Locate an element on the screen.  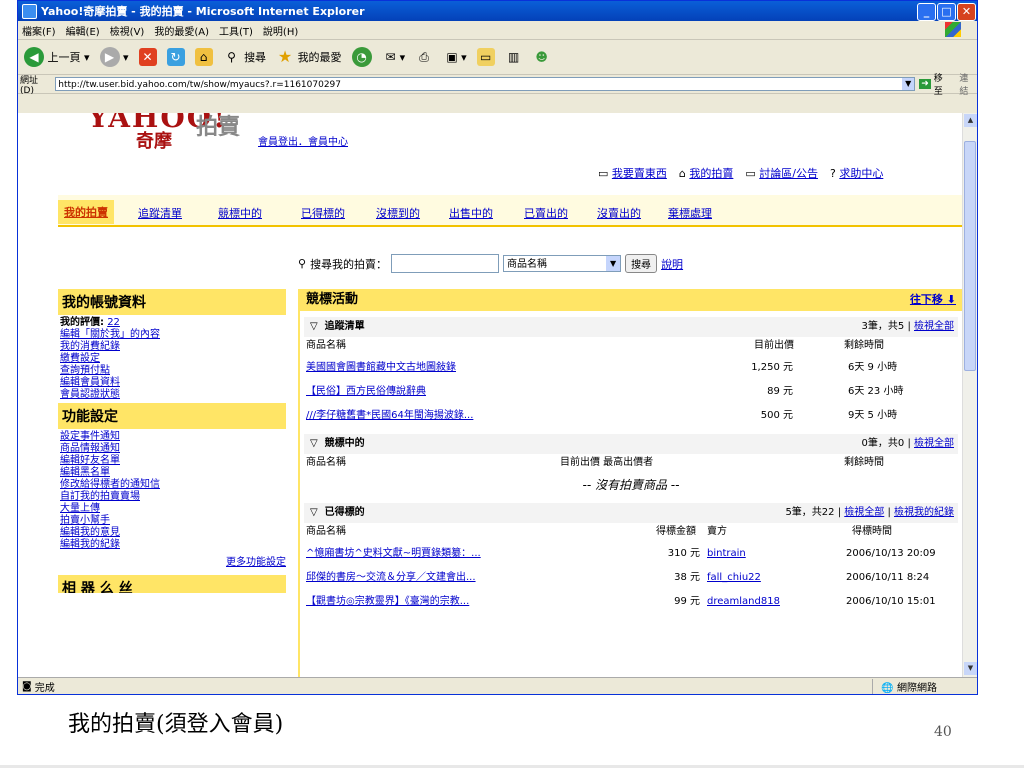
my-auction-link: ⌂ 我的拍賣 is located at coordinates (706, 173).